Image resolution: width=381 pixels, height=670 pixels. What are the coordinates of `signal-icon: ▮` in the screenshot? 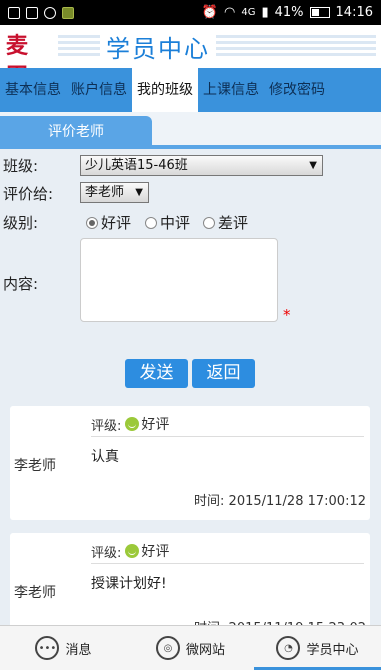 It's located at (265, 12).